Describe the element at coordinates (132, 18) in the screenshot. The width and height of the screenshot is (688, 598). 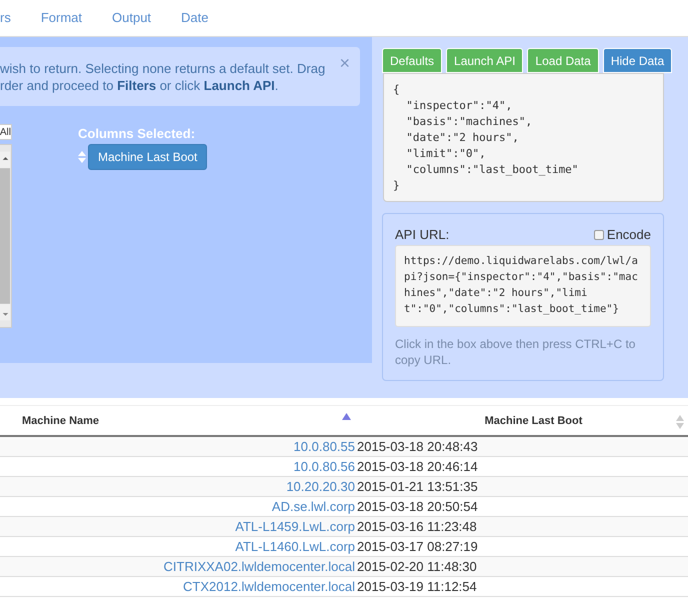
I see `nav-tab: Output` at that location.